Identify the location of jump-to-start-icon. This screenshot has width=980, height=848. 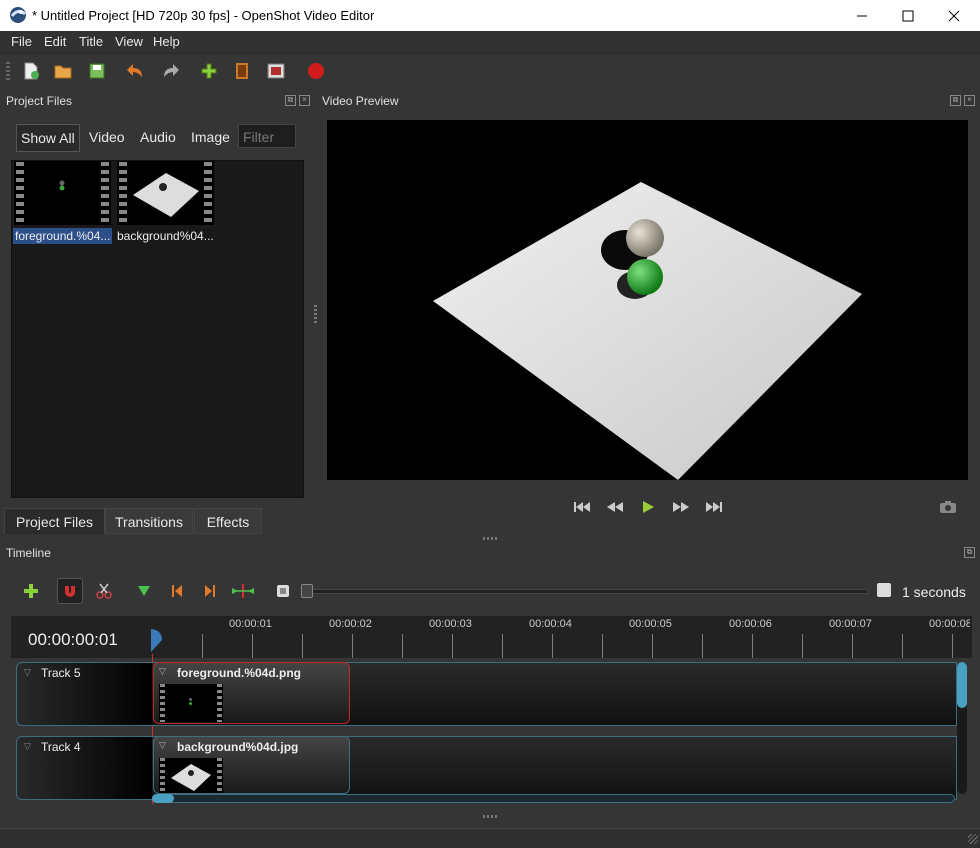
(582, 507).